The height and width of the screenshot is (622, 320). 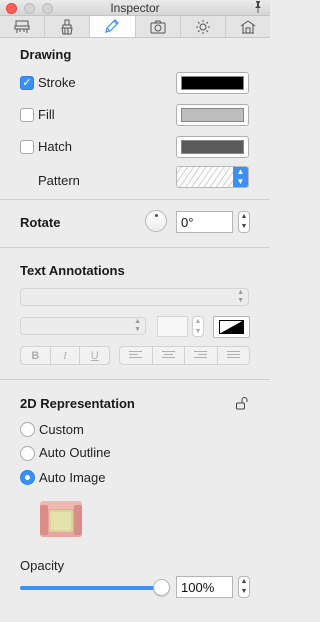 I want to click on inspector-tabs, so click(x=135, y=27).